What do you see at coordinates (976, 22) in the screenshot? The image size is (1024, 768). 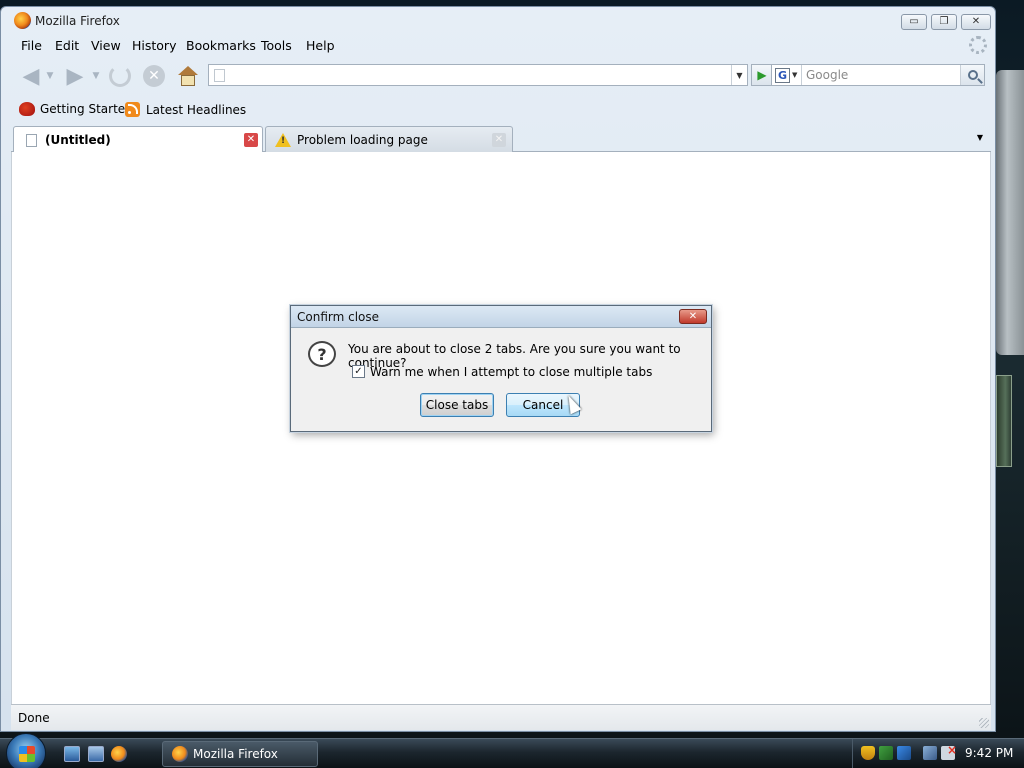 I see `close-window-button: ✕` at bounding box center [976, 22].